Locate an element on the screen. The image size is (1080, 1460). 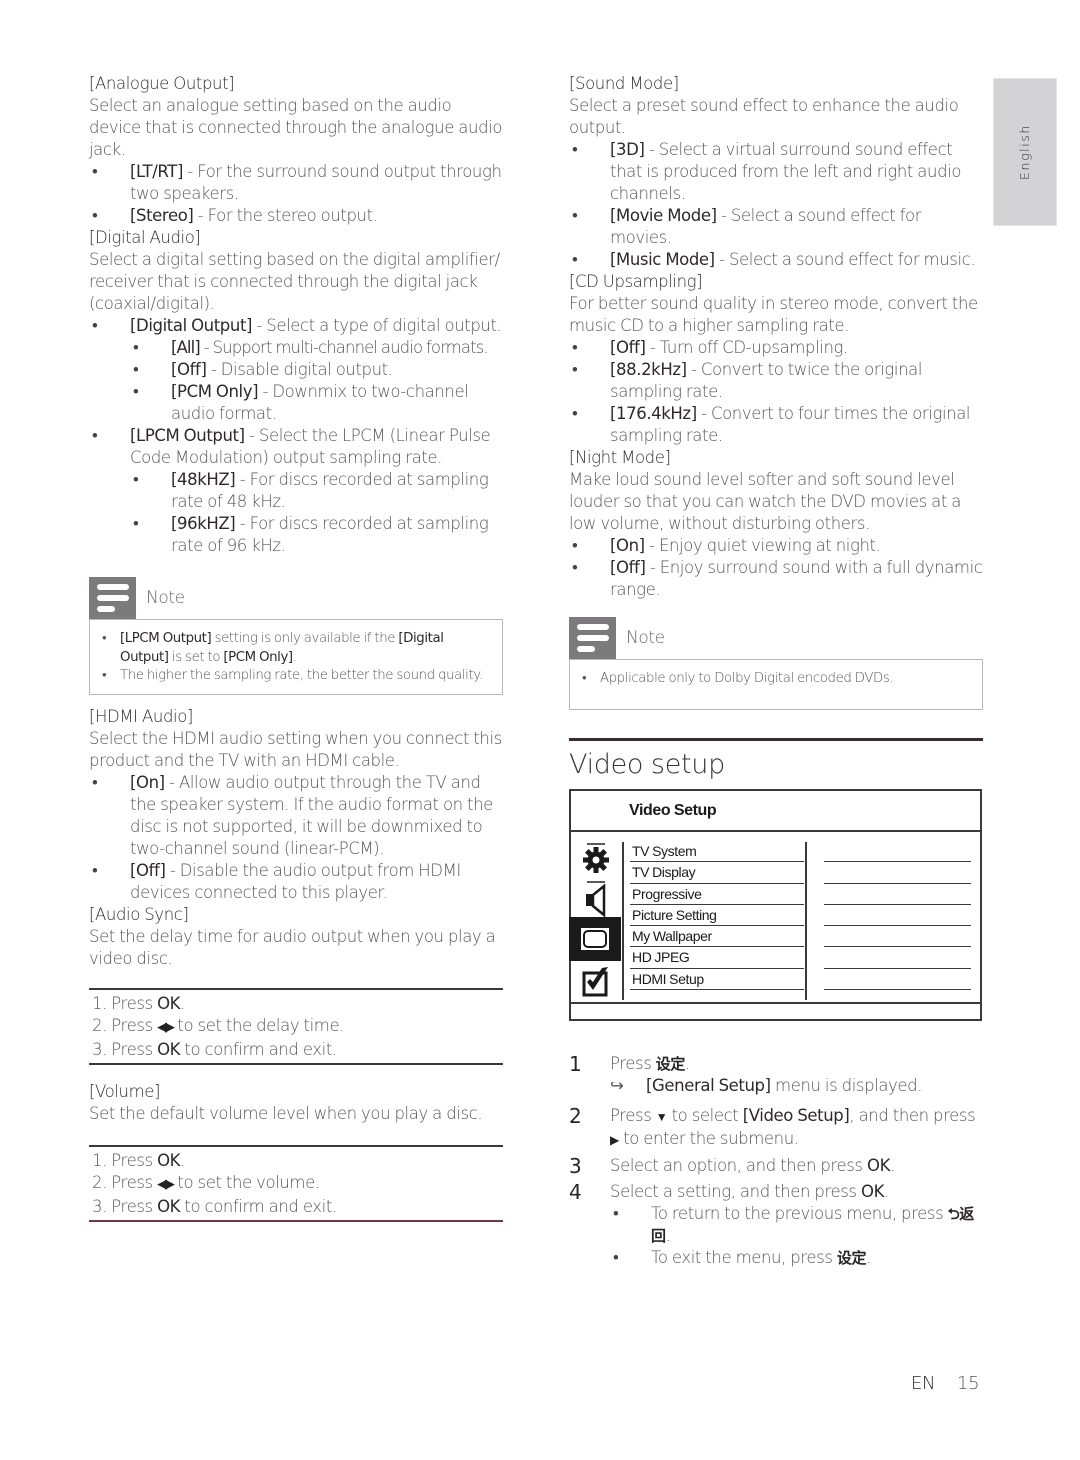
menu-item-my-wallpaper: My Wallpaper is located at coordinates (717, 937).